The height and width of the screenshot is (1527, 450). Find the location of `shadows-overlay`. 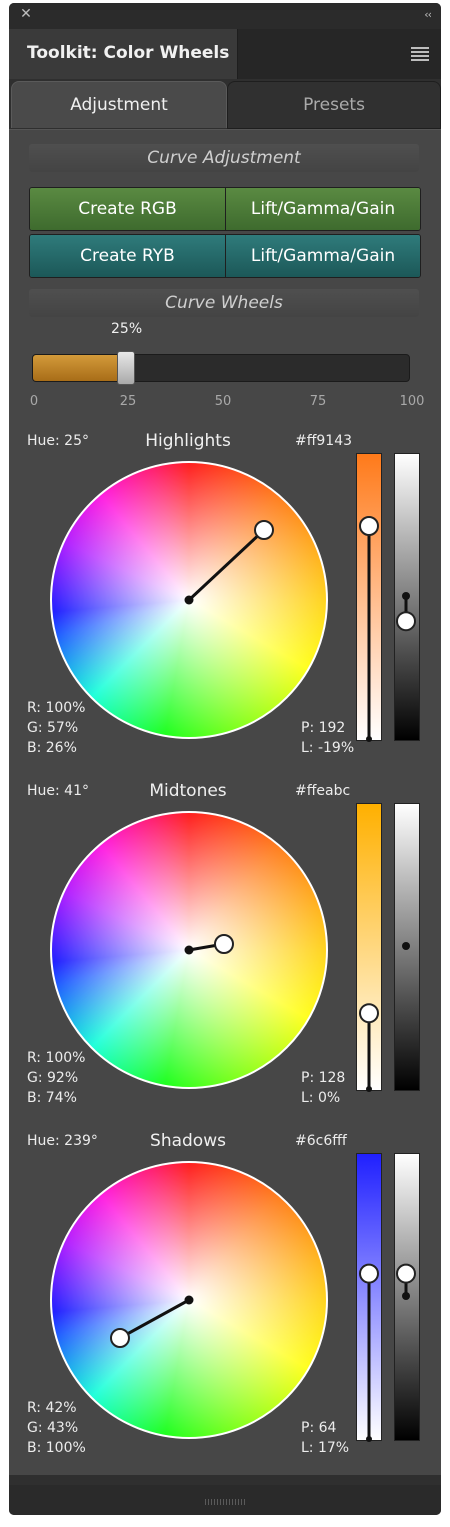

shadows-overlay is located at coordinates (263, 1352).